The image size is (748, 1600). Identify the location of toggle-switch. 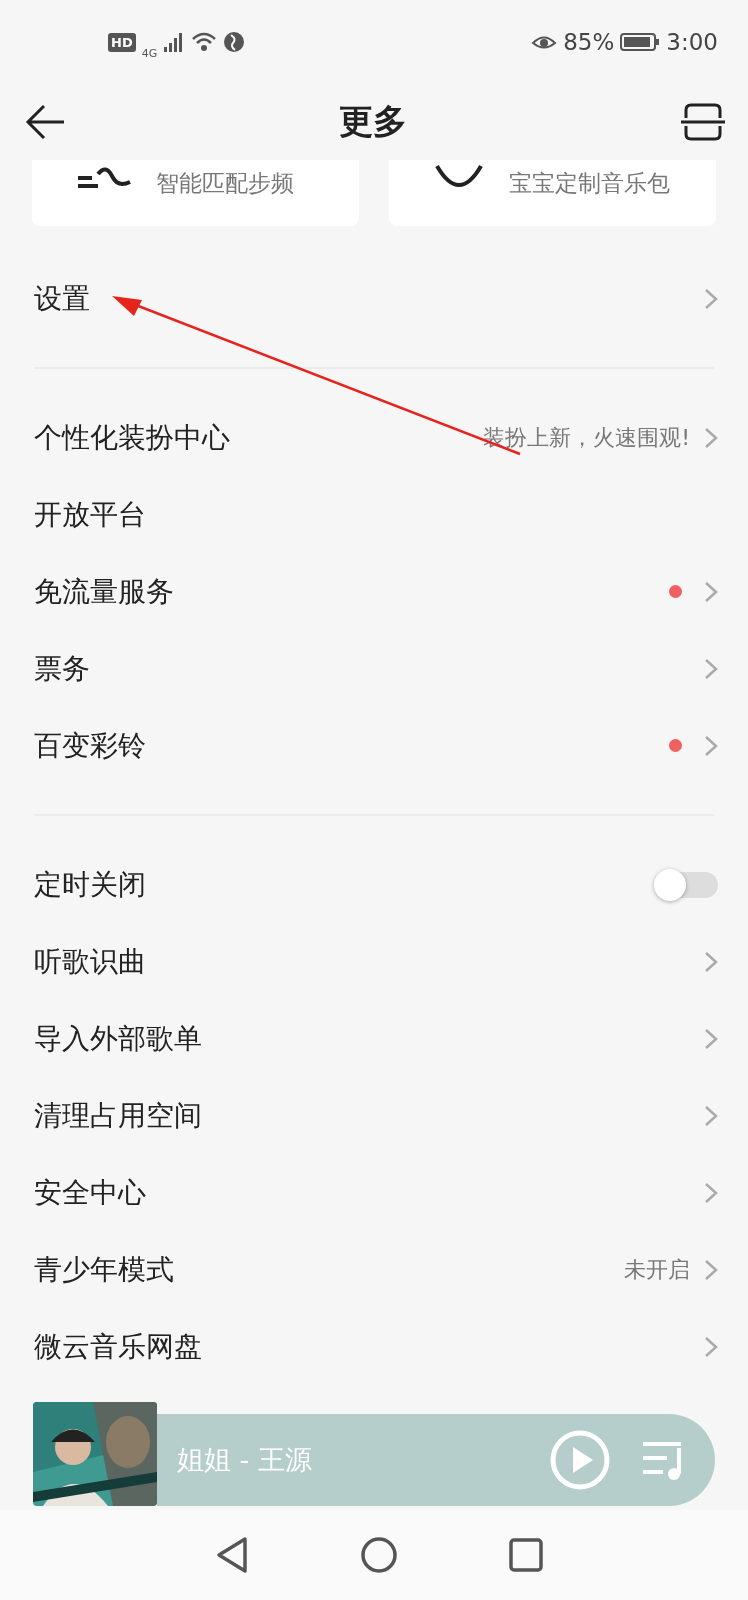
(687, 884).